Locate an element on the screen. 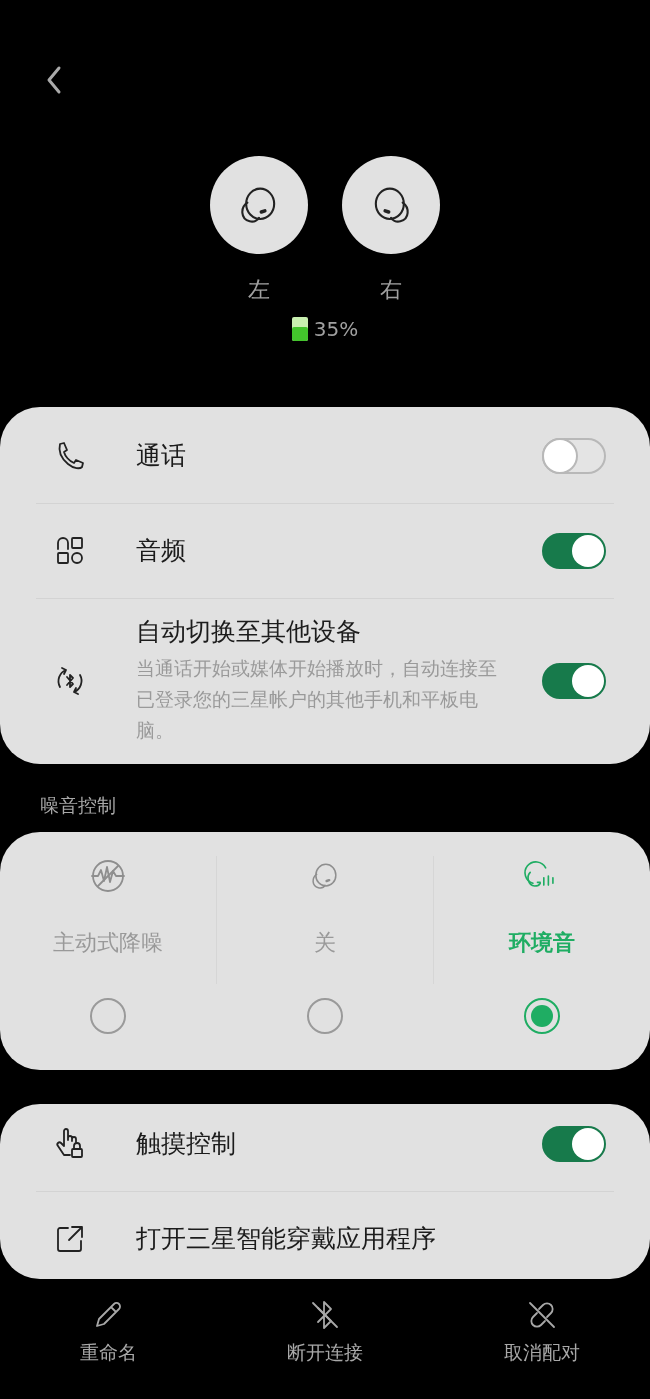 The height and width of the screenshot is (1399, 650). section-title: 噪音控制 is located at coordinates (78, 805).